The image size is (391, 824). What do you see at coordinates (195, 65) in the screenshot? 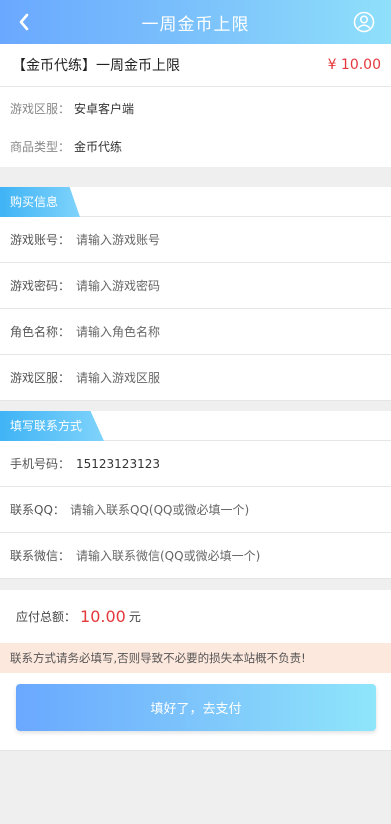
I see `product-title-row: 【金币代练】一周金币上限 ¥ 10.00` at bounding box center [195, 65].